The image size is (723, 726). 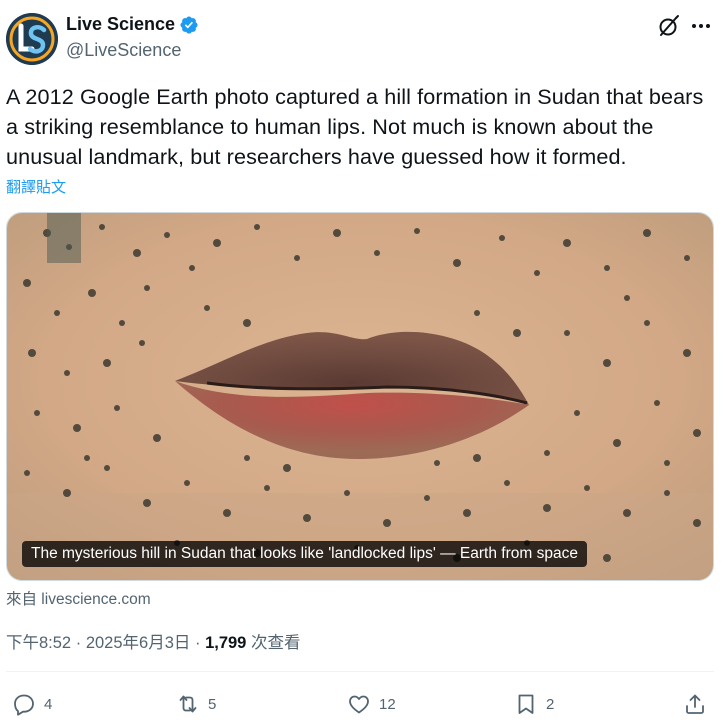 What do you see at coordinates (371, 704) in the screenshot?
I see `like-button: 12` at bounding box center [371, 704].